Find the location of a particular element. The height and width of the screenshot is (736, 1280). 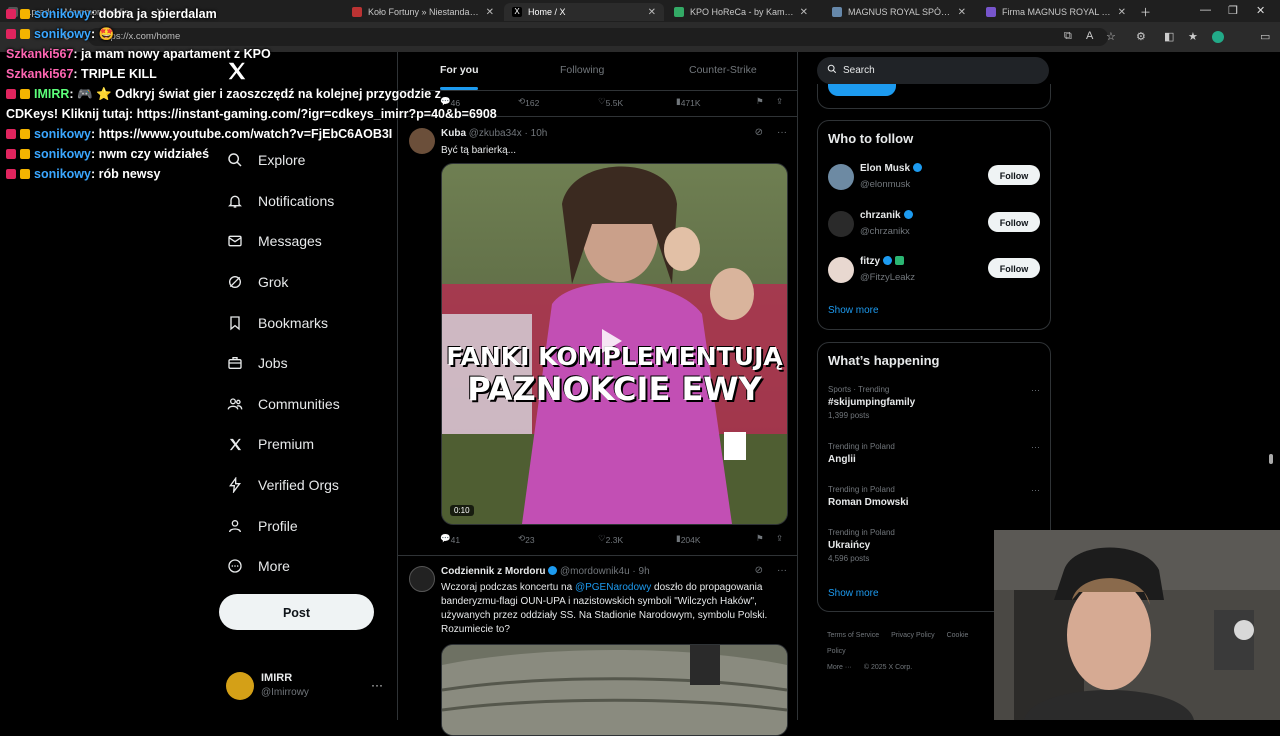

like-action: ♡ 2.3K is located at coordinates (610, 539).